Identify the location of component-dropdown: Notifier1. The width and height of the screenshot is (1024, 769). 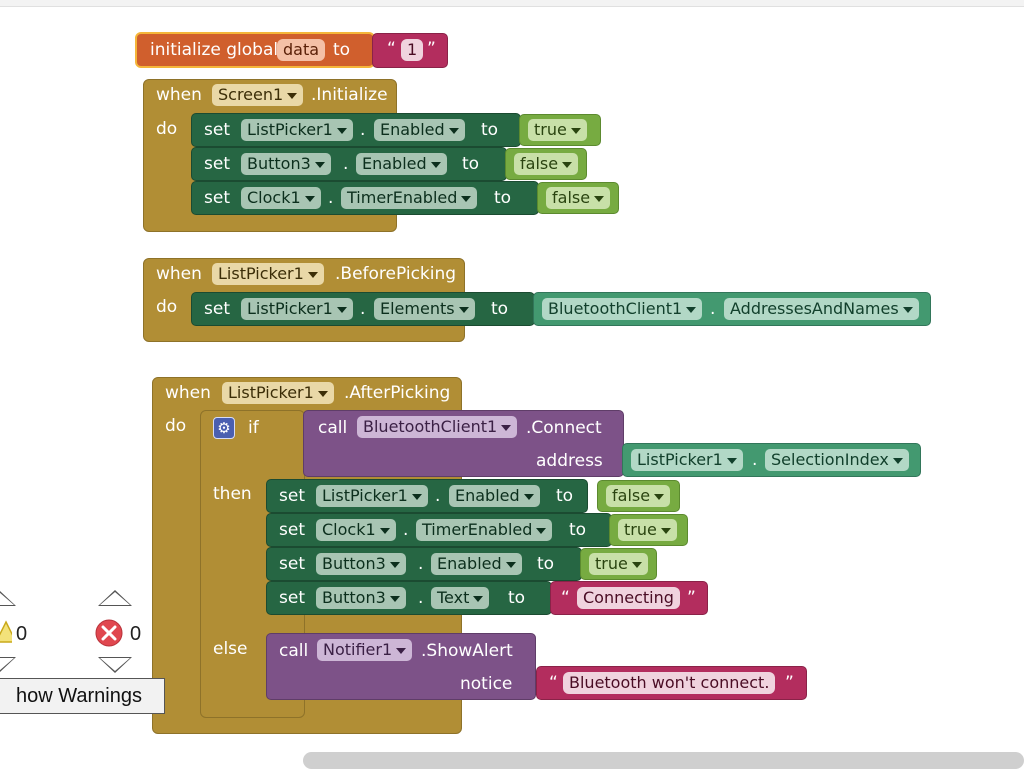
(365, 650).